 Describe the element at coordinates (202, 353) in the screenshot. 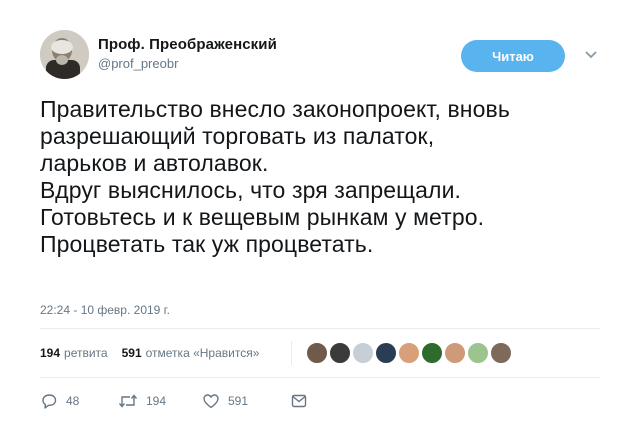

I see `like-stat-label: отметка «Нравится»` at that location.